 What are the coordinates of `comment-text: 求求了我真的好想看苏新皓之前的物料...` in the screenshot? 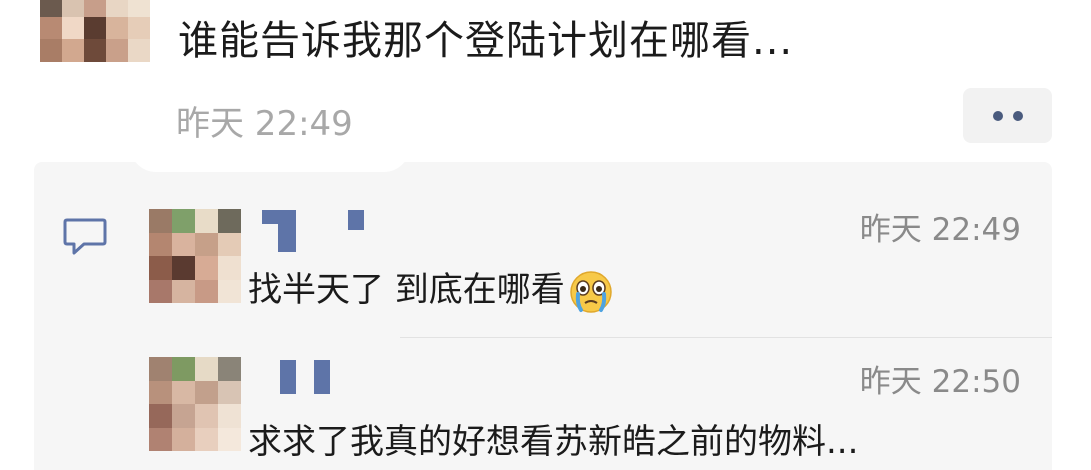 It's located at (553, 442).